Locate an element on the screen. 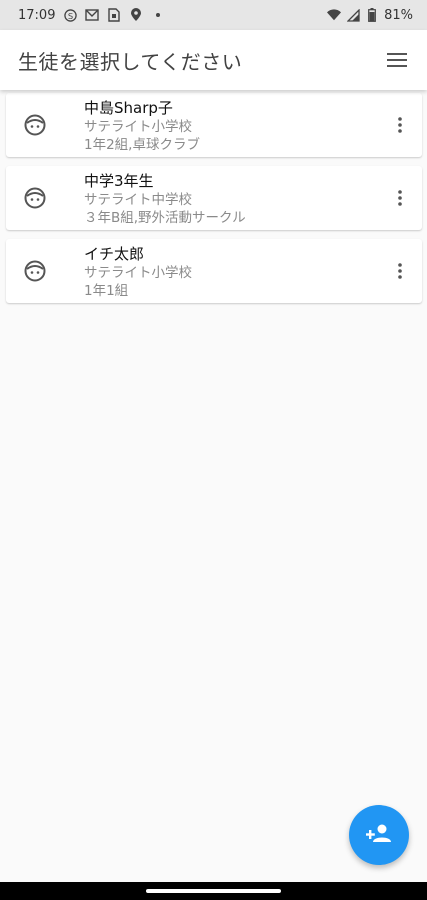  student-card: 中学3年生 サテライト中学校 ３年B組,野外活動サークル is located at coordinates (214, 198).